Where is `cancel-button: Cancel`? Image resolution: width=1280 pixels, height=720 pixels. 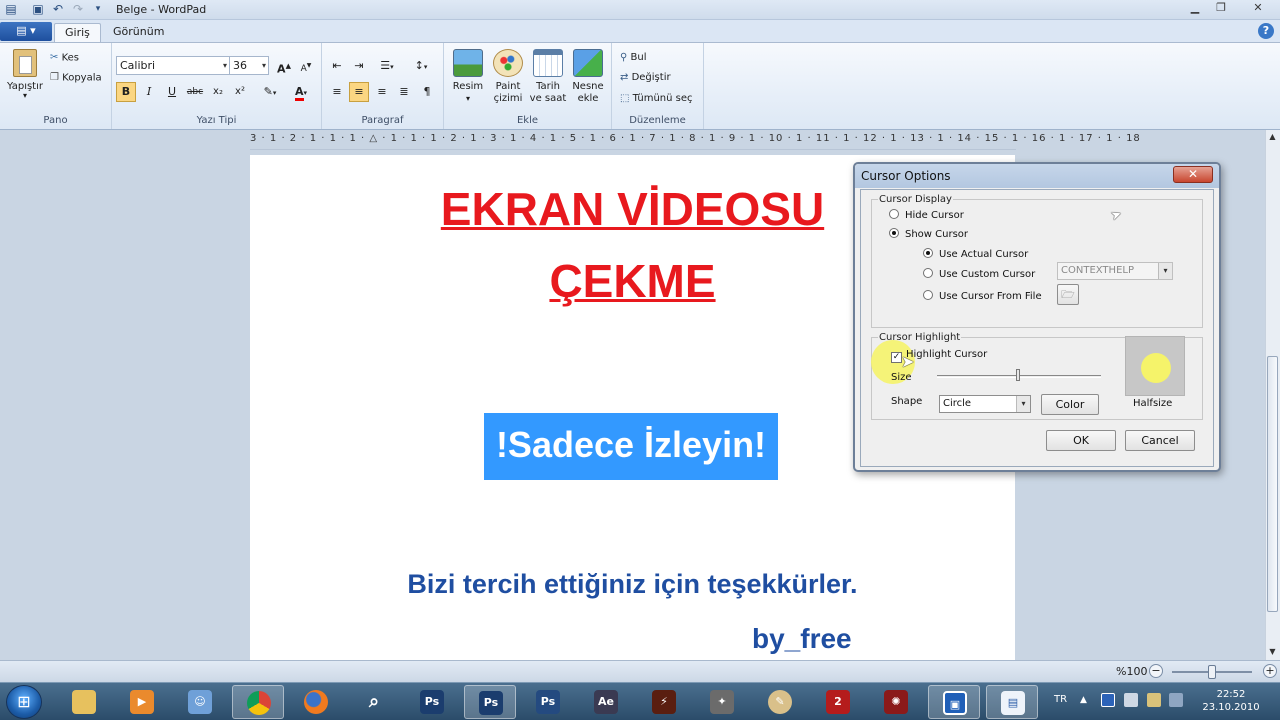
cancel-button: Cancel is located at coordinates (1160, 440).